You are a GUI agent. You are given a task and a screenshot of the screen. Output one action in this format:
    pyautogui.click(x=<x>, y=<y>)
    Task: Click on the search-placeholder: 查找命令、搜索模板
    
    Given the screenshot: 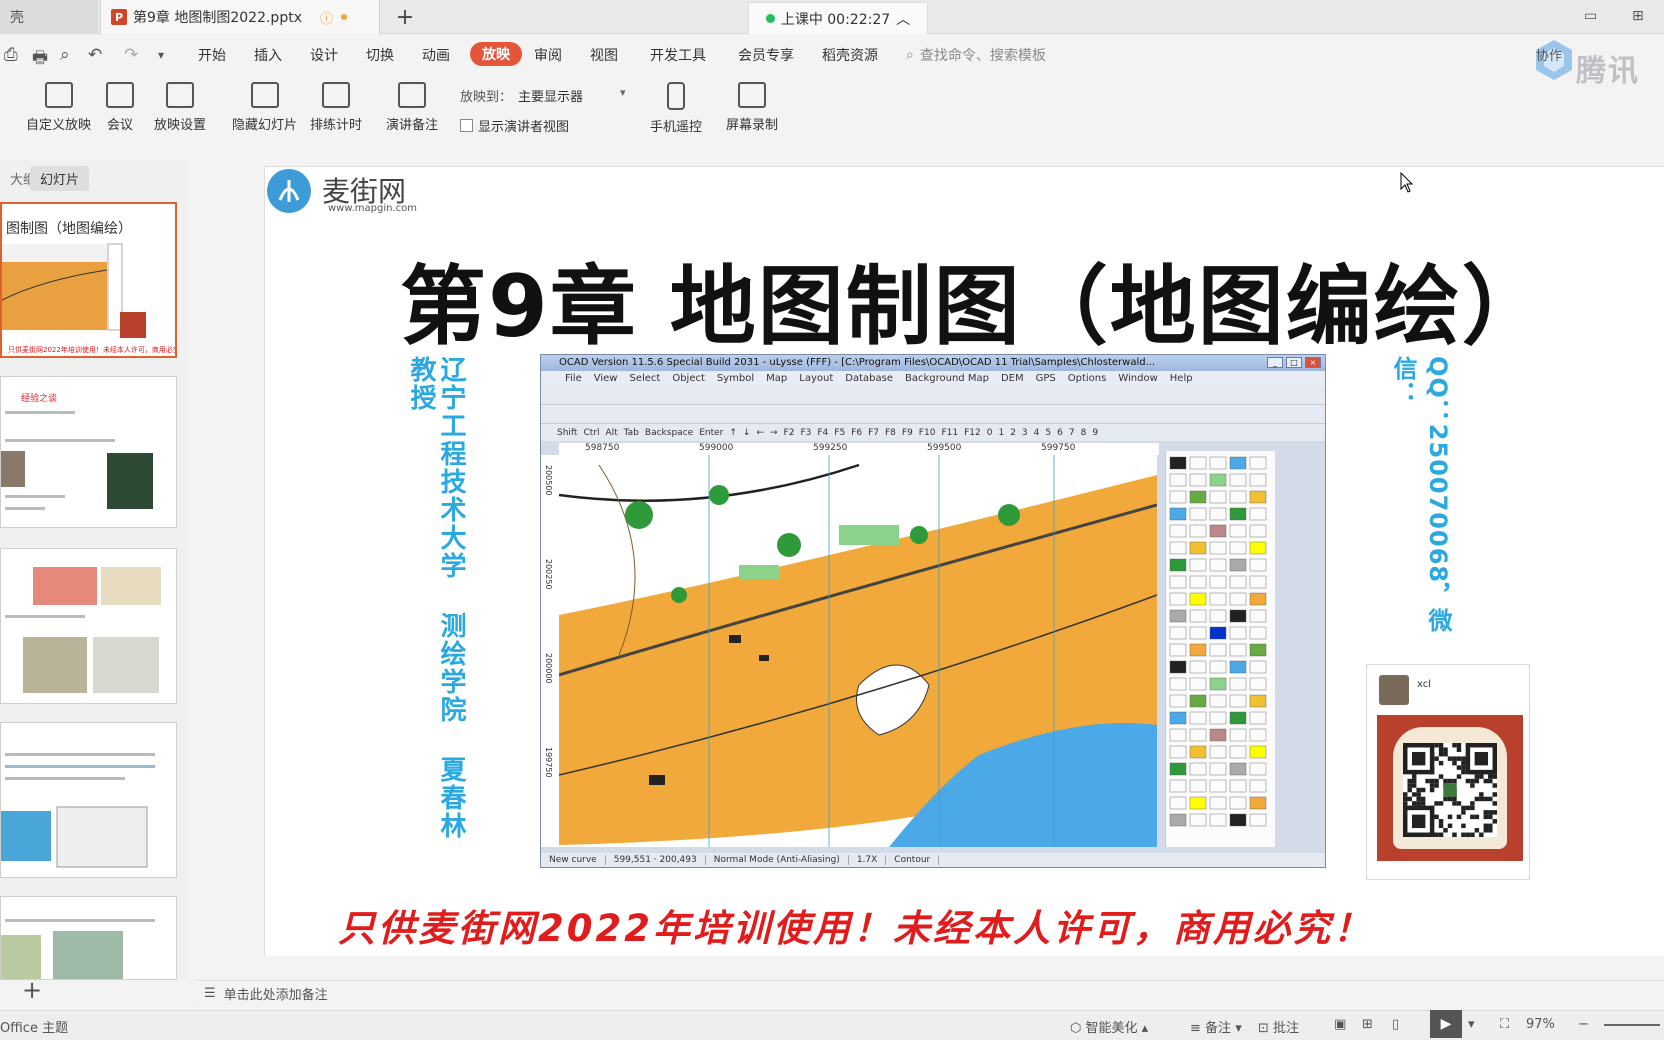 What is the action you would take?
    pyautogui.click(x=982, y=56)
    